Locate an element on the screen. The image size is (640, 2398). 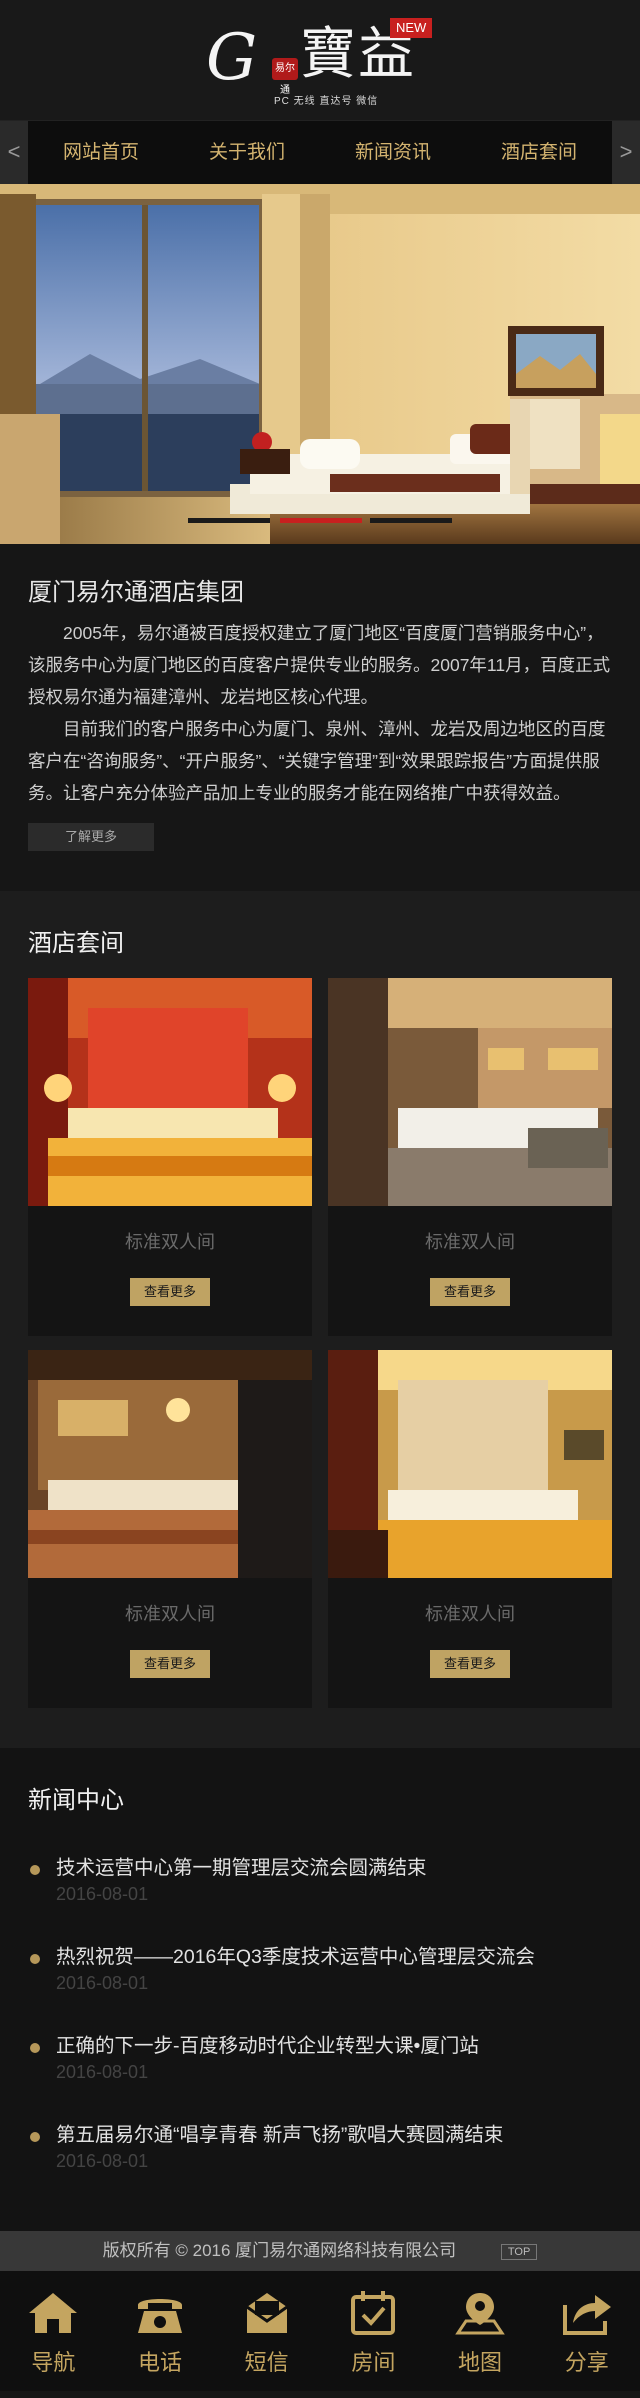
learn-more-button: 了解更多 is located at coordinates (91, 837).